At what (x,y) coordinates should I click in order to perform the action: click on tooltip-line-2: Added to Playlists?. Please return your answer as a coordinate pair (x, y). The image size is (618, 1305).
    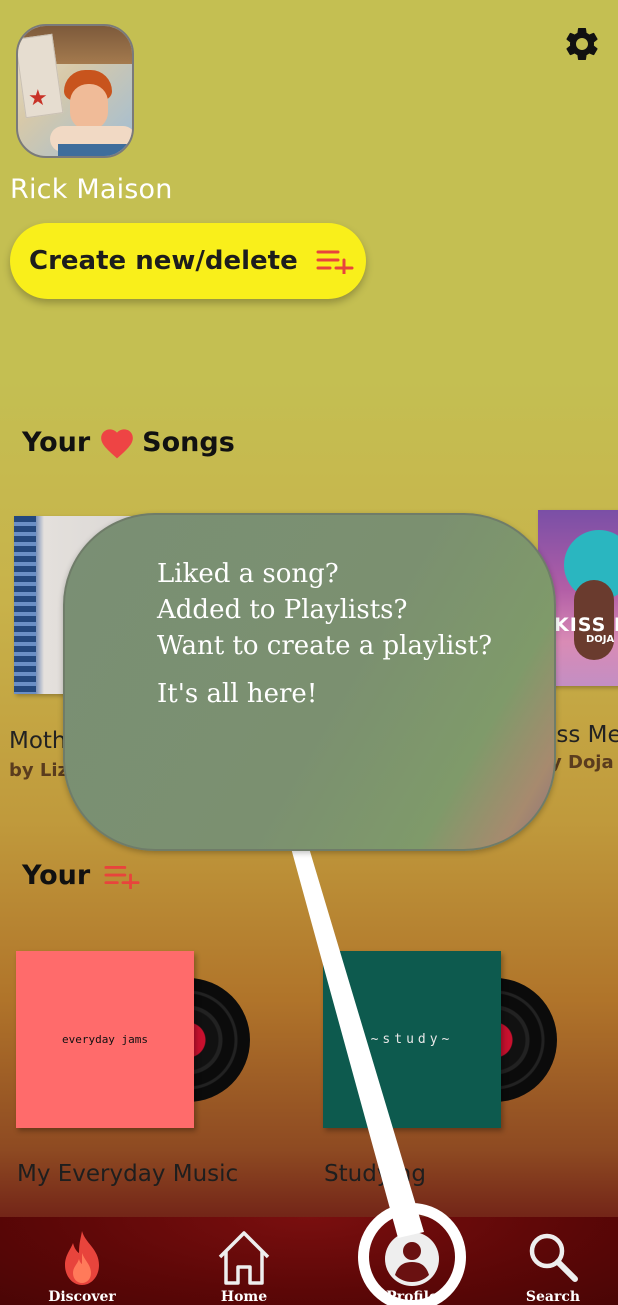
    Looking at the image, I should click on (282, 610).